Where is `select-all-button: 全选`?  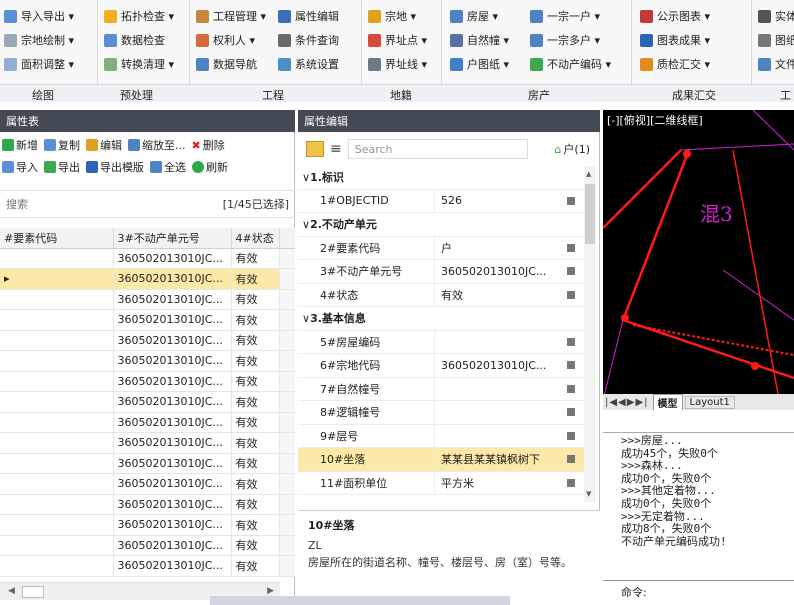 select-all-button: 全选 is located at coordinates (168, 167).